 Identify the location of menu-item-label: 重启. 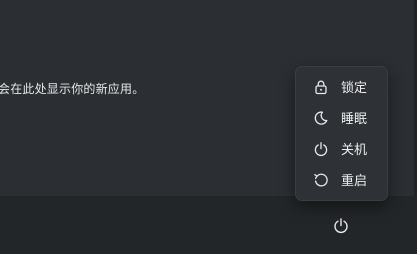
(354, 181).